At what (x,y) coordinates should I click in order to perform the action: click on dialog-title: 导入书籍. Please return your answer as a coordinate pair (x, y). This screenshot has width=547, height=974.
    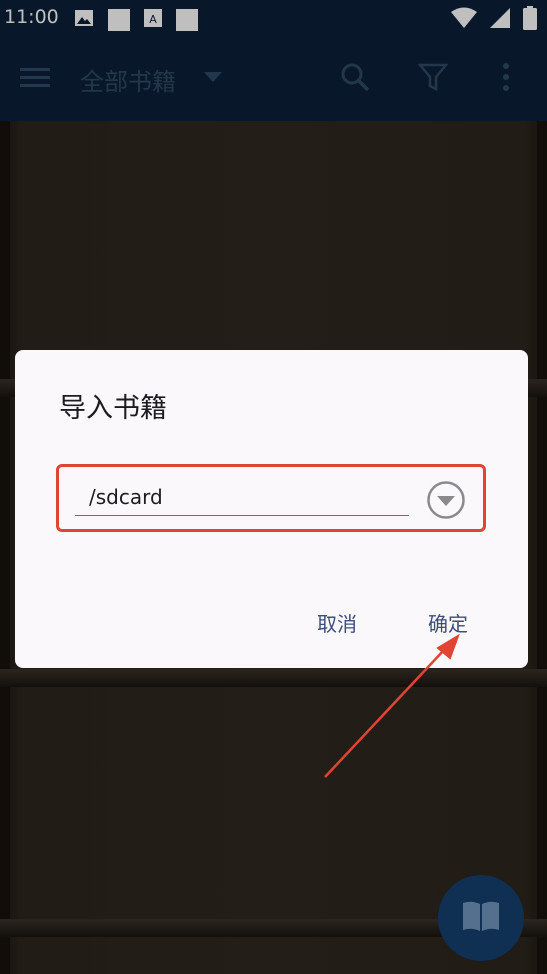
    Looking at the image, I should click on (113, 408).